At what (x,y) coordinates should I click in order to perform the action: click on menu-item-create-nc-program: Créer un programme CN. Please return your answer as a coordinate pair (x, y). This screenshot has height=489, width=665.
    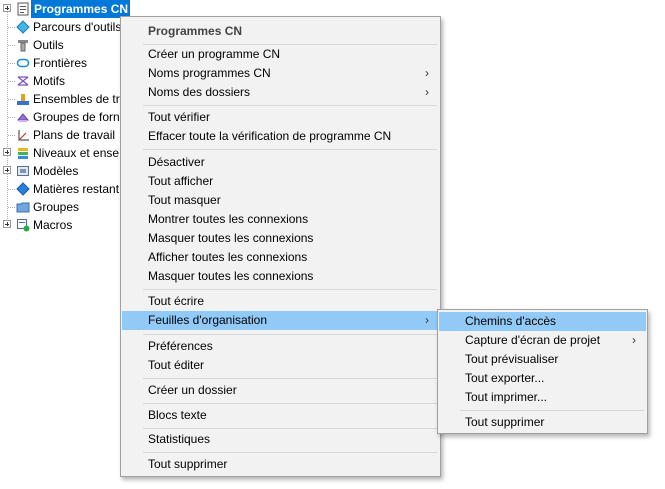
    Looking at the image, I should click on (280, 54).